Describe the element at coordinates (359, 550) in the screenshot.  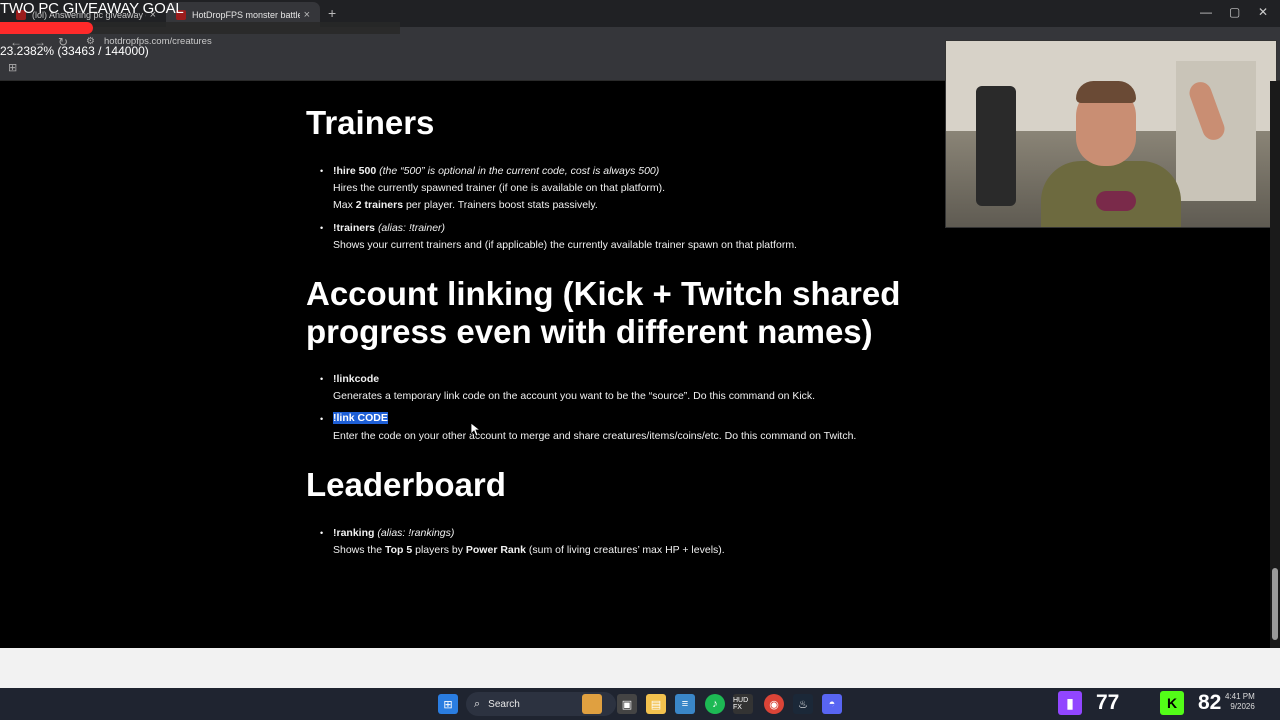
I see `desc-part: Shows the` at that location.